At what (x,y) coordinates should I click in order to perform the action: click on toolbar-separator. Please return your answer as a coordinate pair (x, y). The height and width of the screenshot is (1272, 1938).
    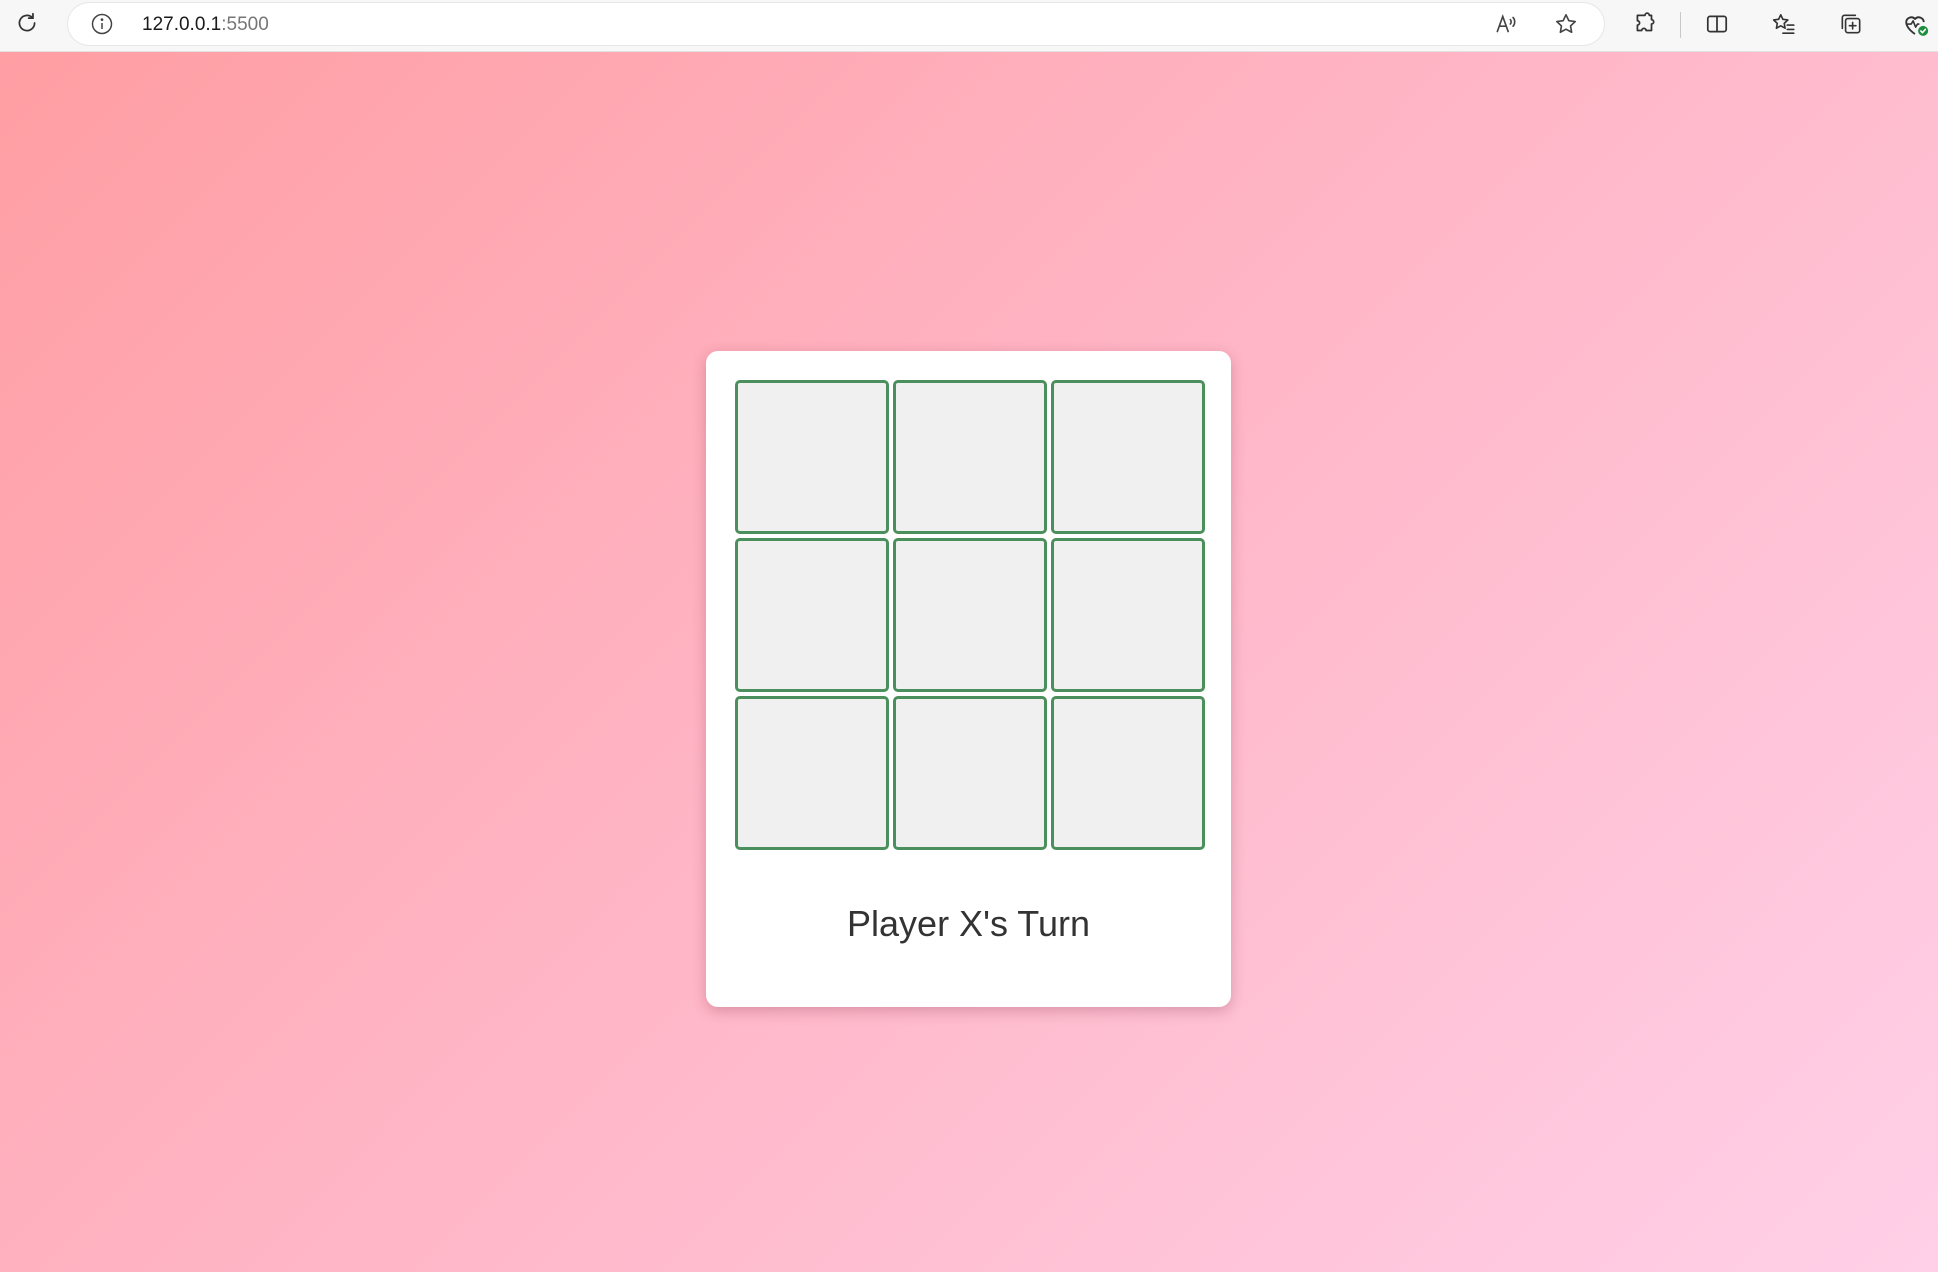
    Looking at the image, I should click on (1680, 25).